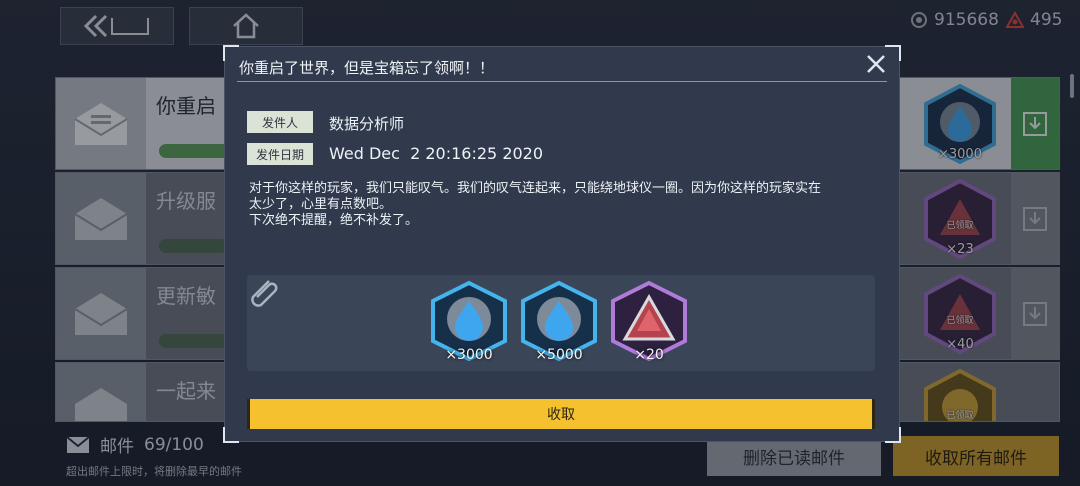 Image resolution: width=1080 pixels, height=486 pixels. Describe the element at coordinates (876, 64) in the screenshot. I see `close-icon` at that location.